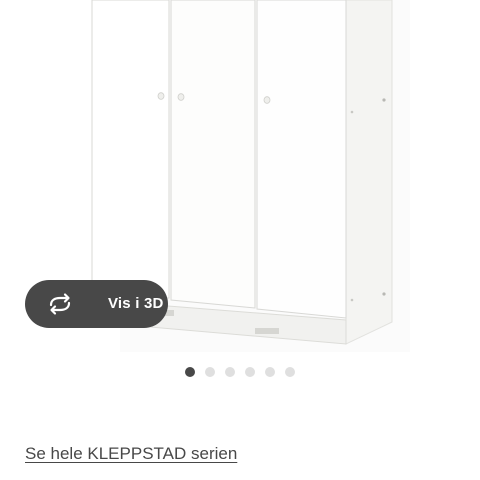 The height and width of the screenshot is (480, 480). I want to click on image-carousel-indicator, so click(240, 373).